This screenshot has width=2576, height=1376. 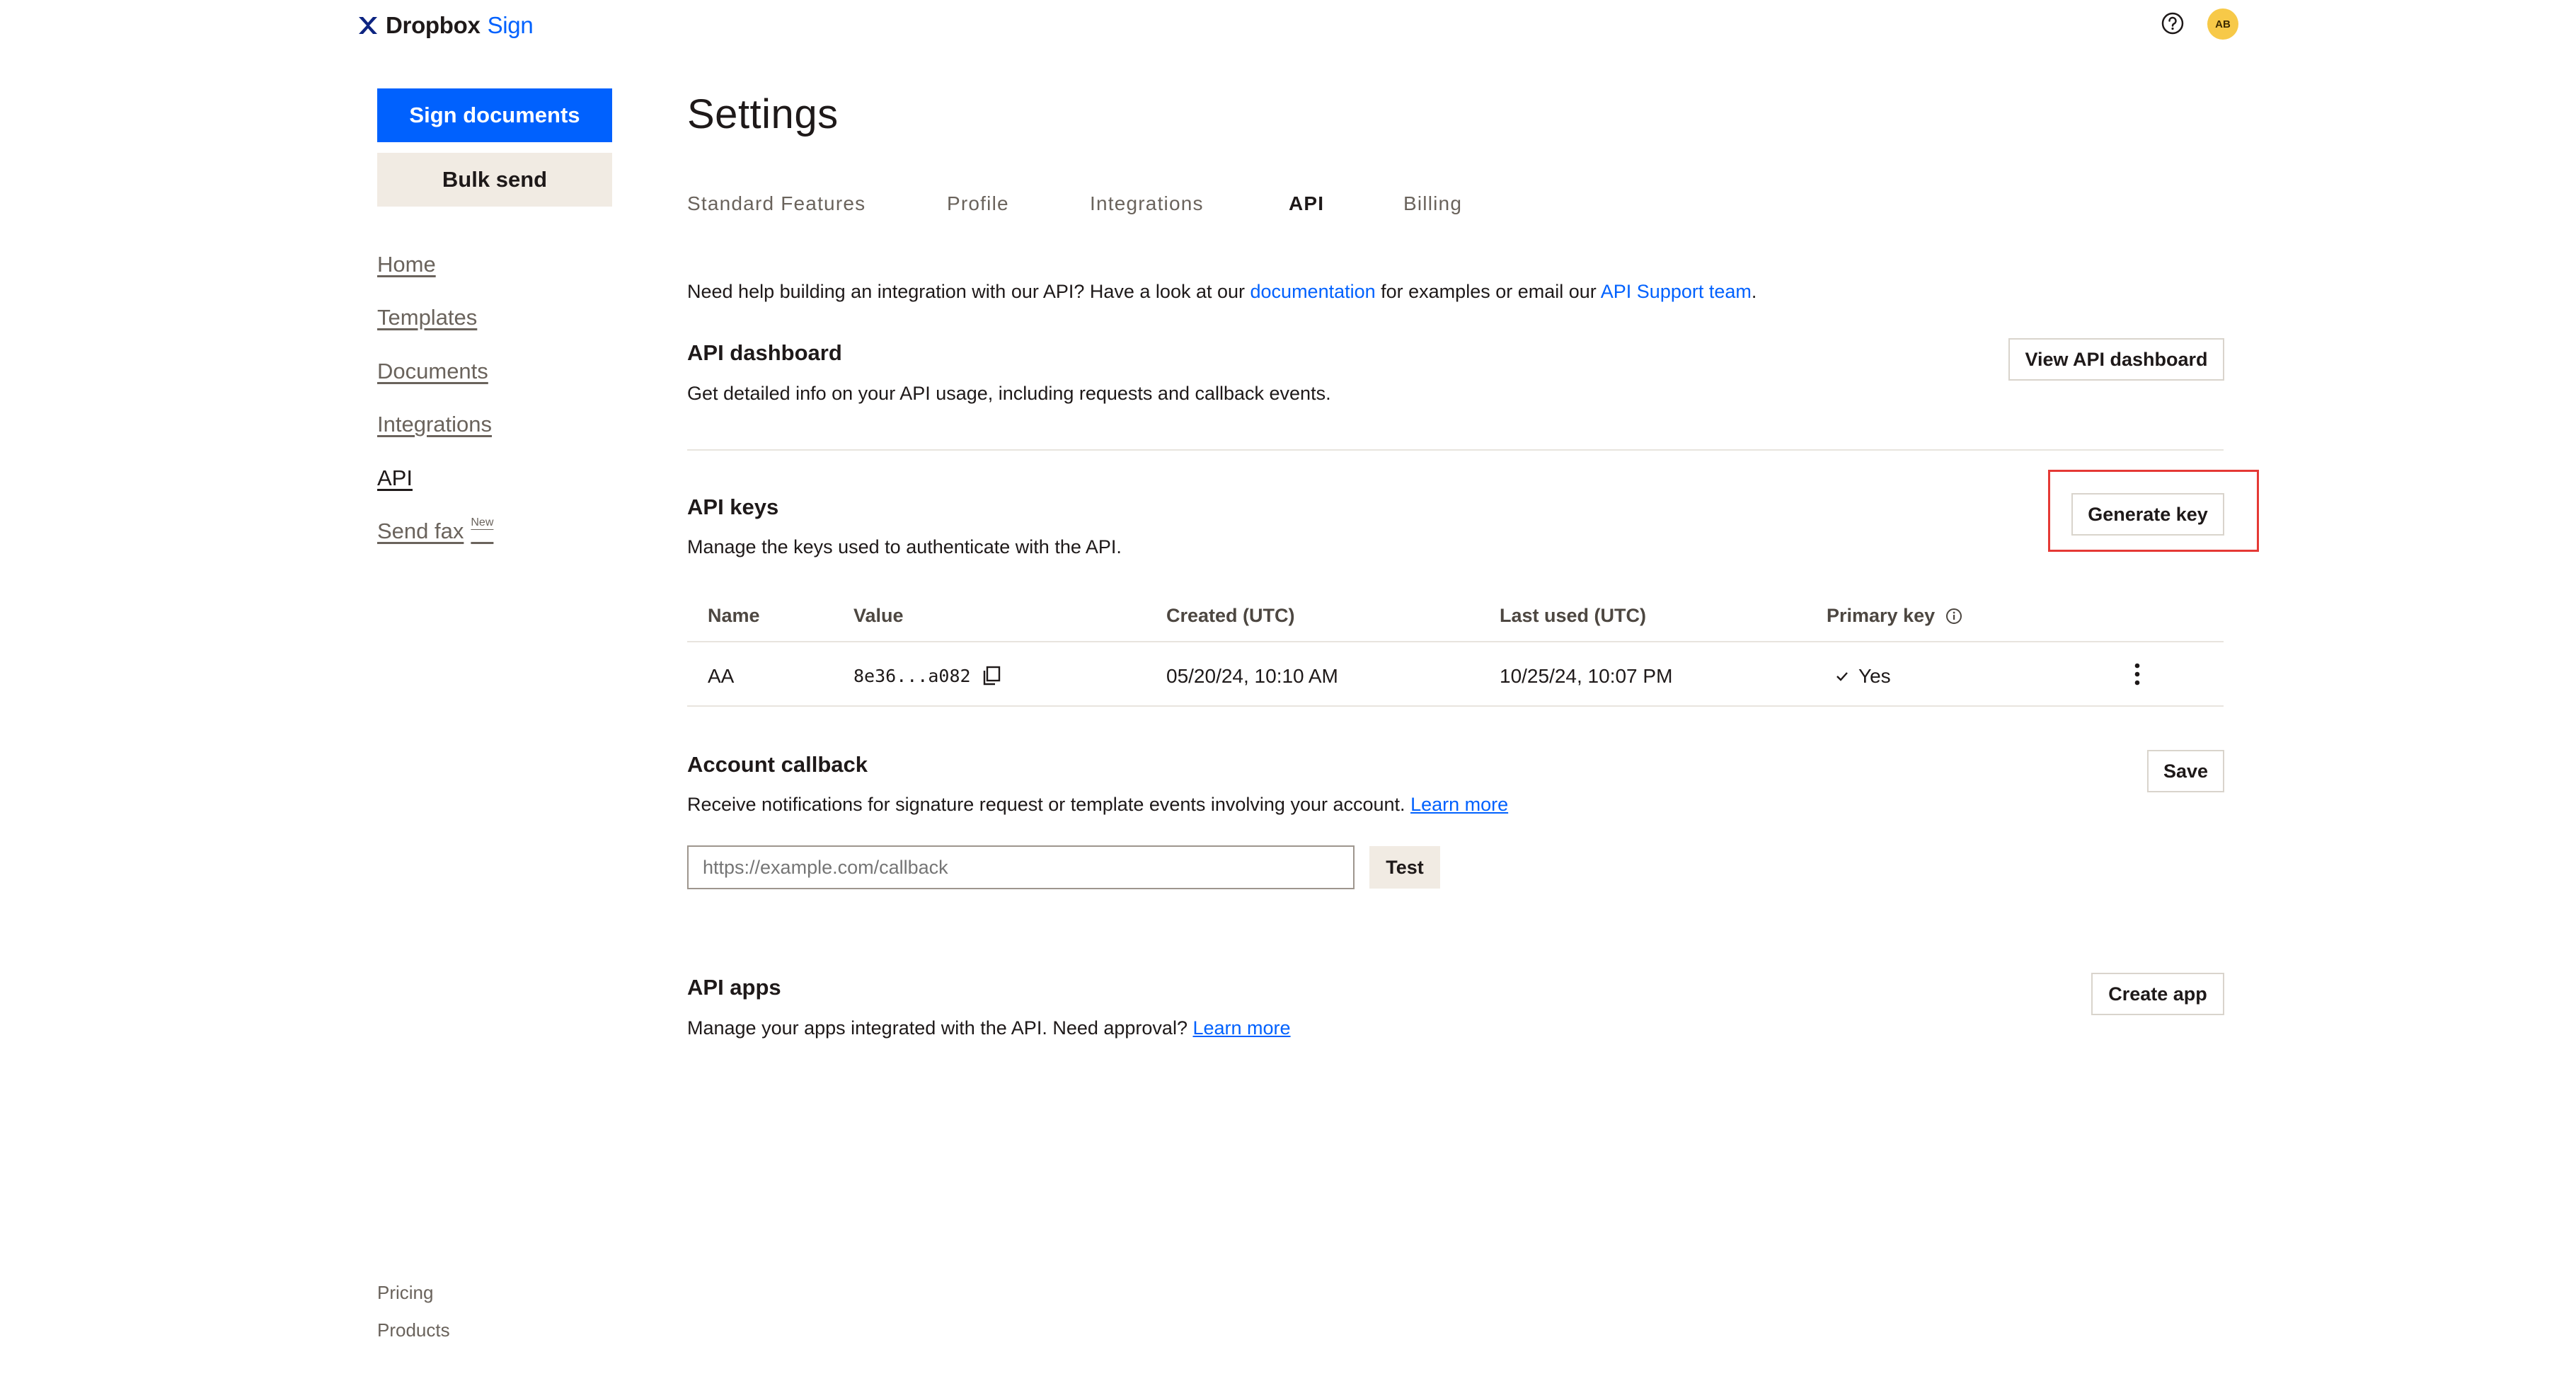 What do you see at coordinates (1459, 804) in the screenshot?
I see `account-callback-learn-more-link: Learn more` at bounding box center [1459, 804].